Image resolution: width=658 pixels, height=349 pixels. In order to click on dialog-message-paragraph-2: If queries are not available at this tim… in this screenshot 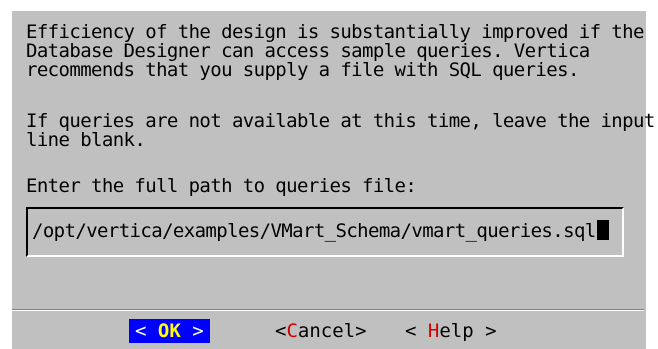, I will do `click(340, 130)`.